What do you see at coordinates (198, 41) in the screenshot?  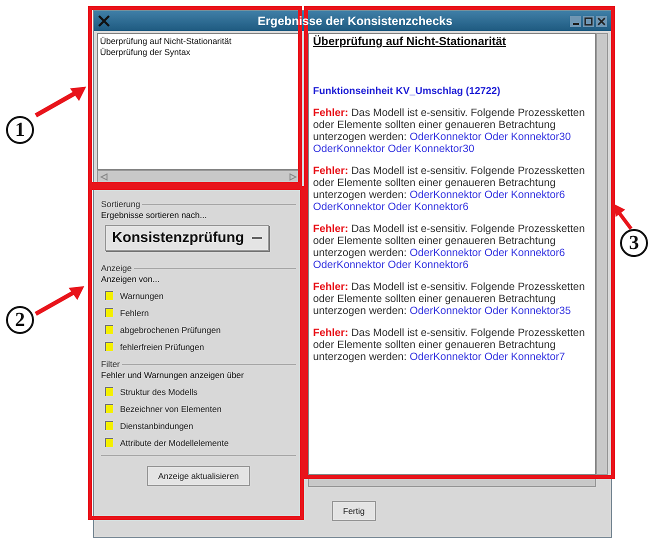 I see `check-list-item: Überprüfung auf Nicht-Stationarität` at bounding box center [198, 41].